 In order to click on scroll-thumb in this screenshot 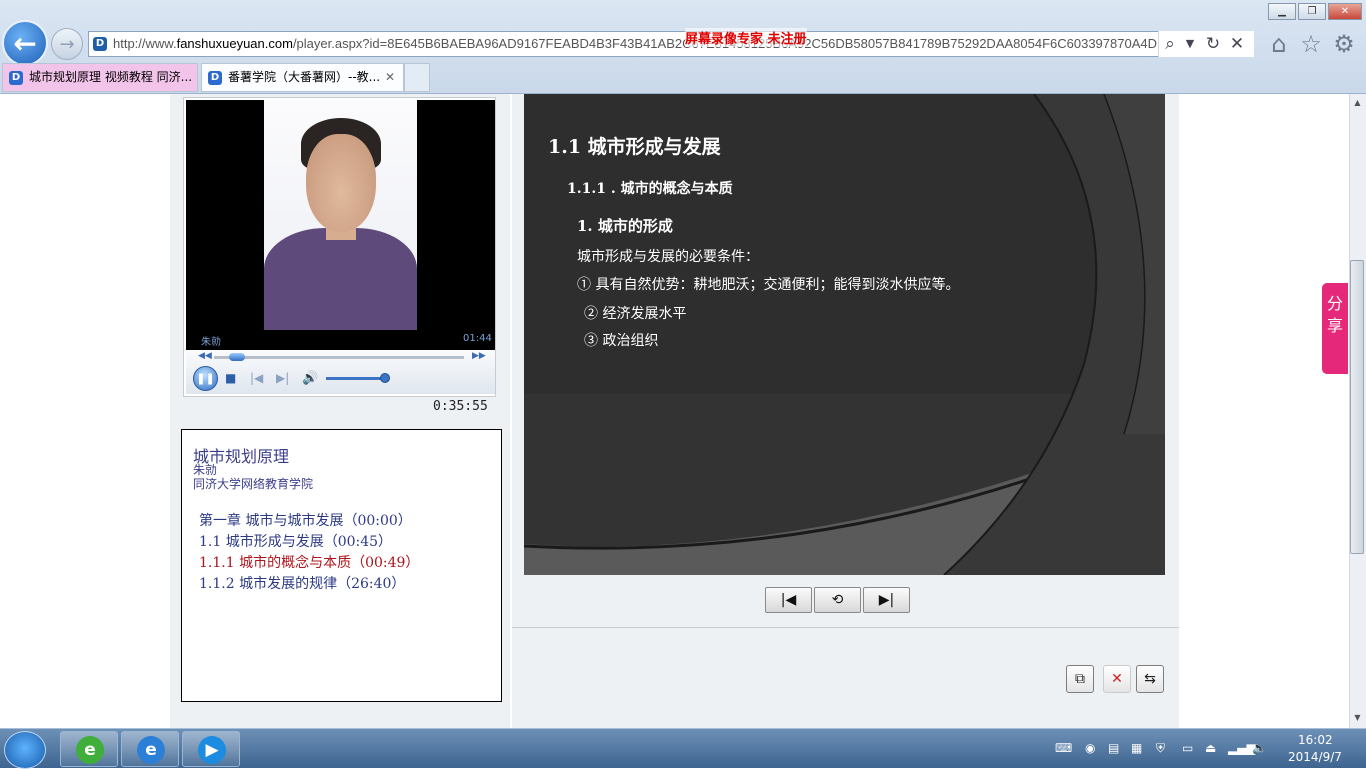, I will do `click(1357, 407)`.